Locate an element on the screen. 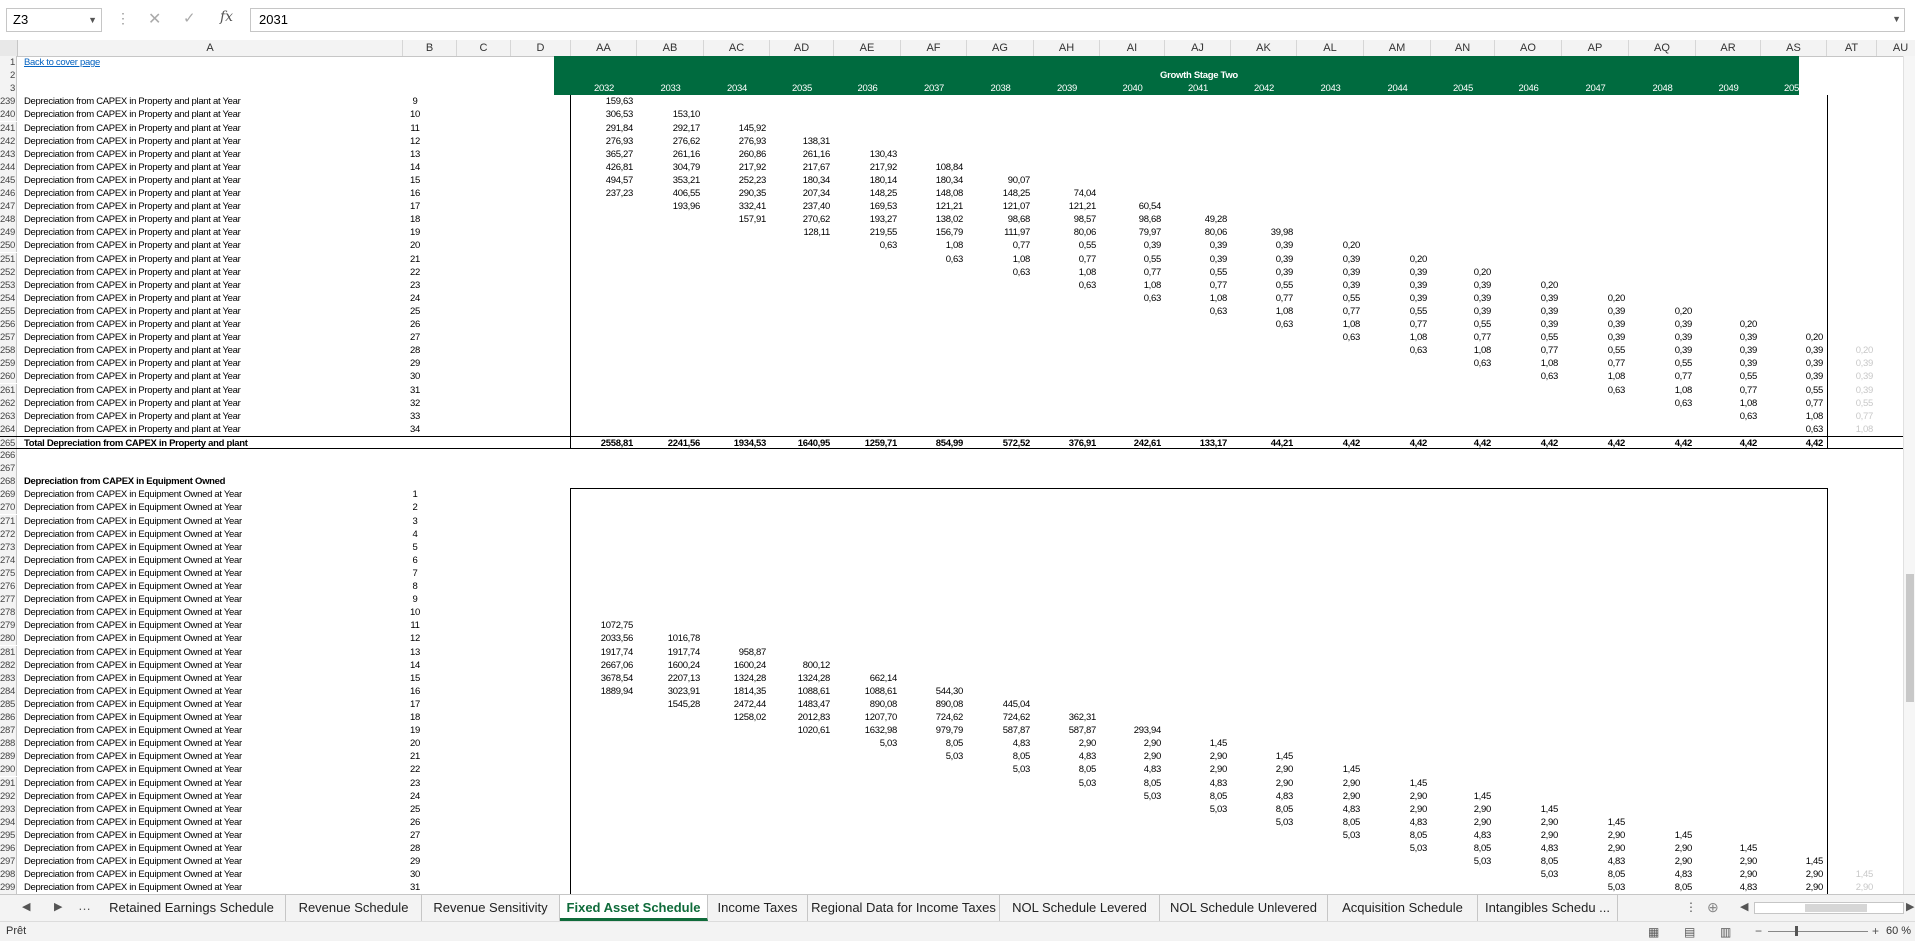 This screenshot has width=1915, height=941. cell-ar: 0,39 is located at coordinates (1727, 337).